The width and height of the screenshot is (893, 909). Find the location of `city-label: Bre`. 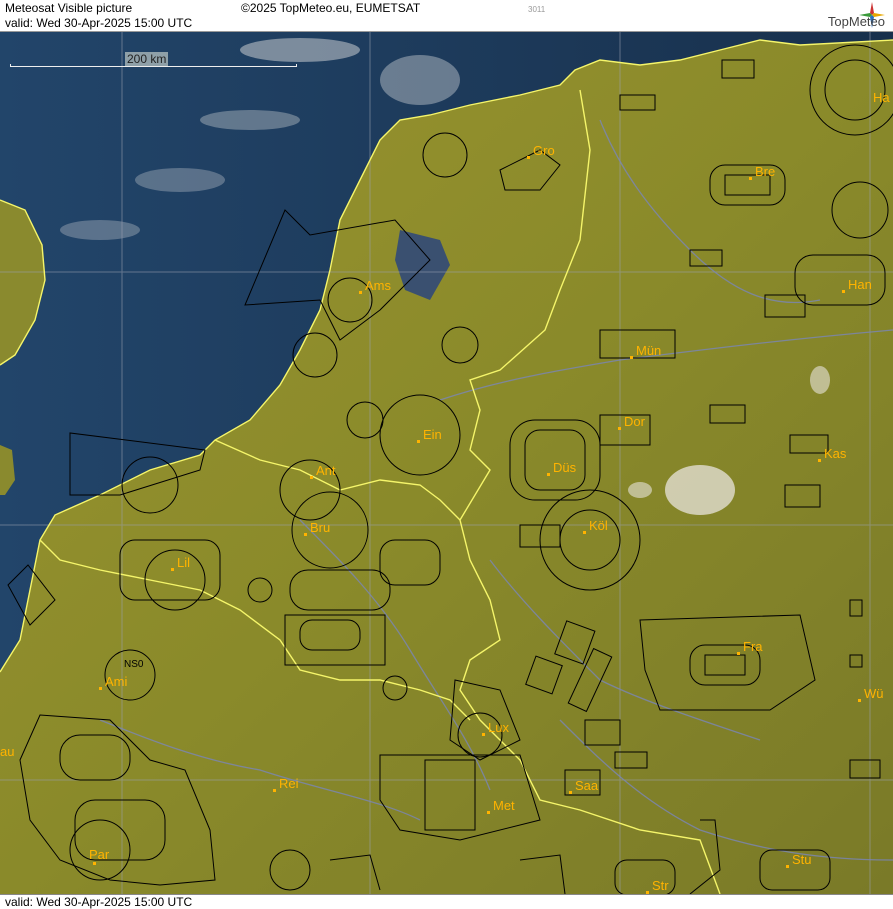

city-label: Bre is located at coordinates (765, 171).